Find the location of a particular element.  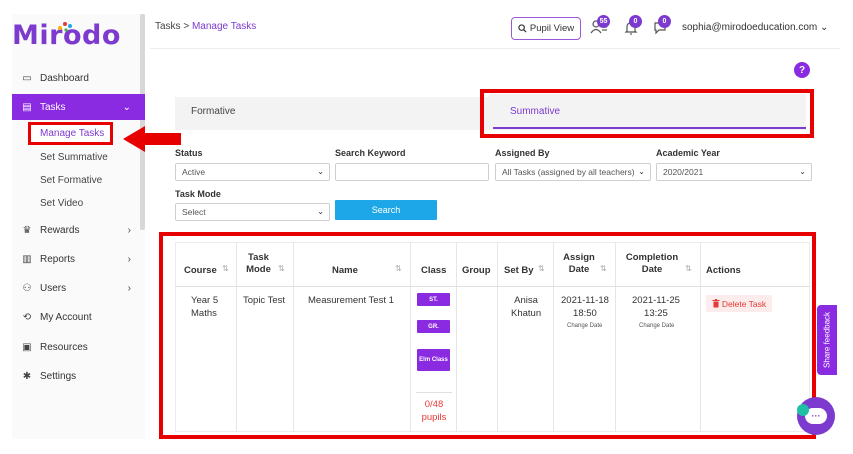

share-feedback-button: Share feedback is located at coordinates (827, 340).